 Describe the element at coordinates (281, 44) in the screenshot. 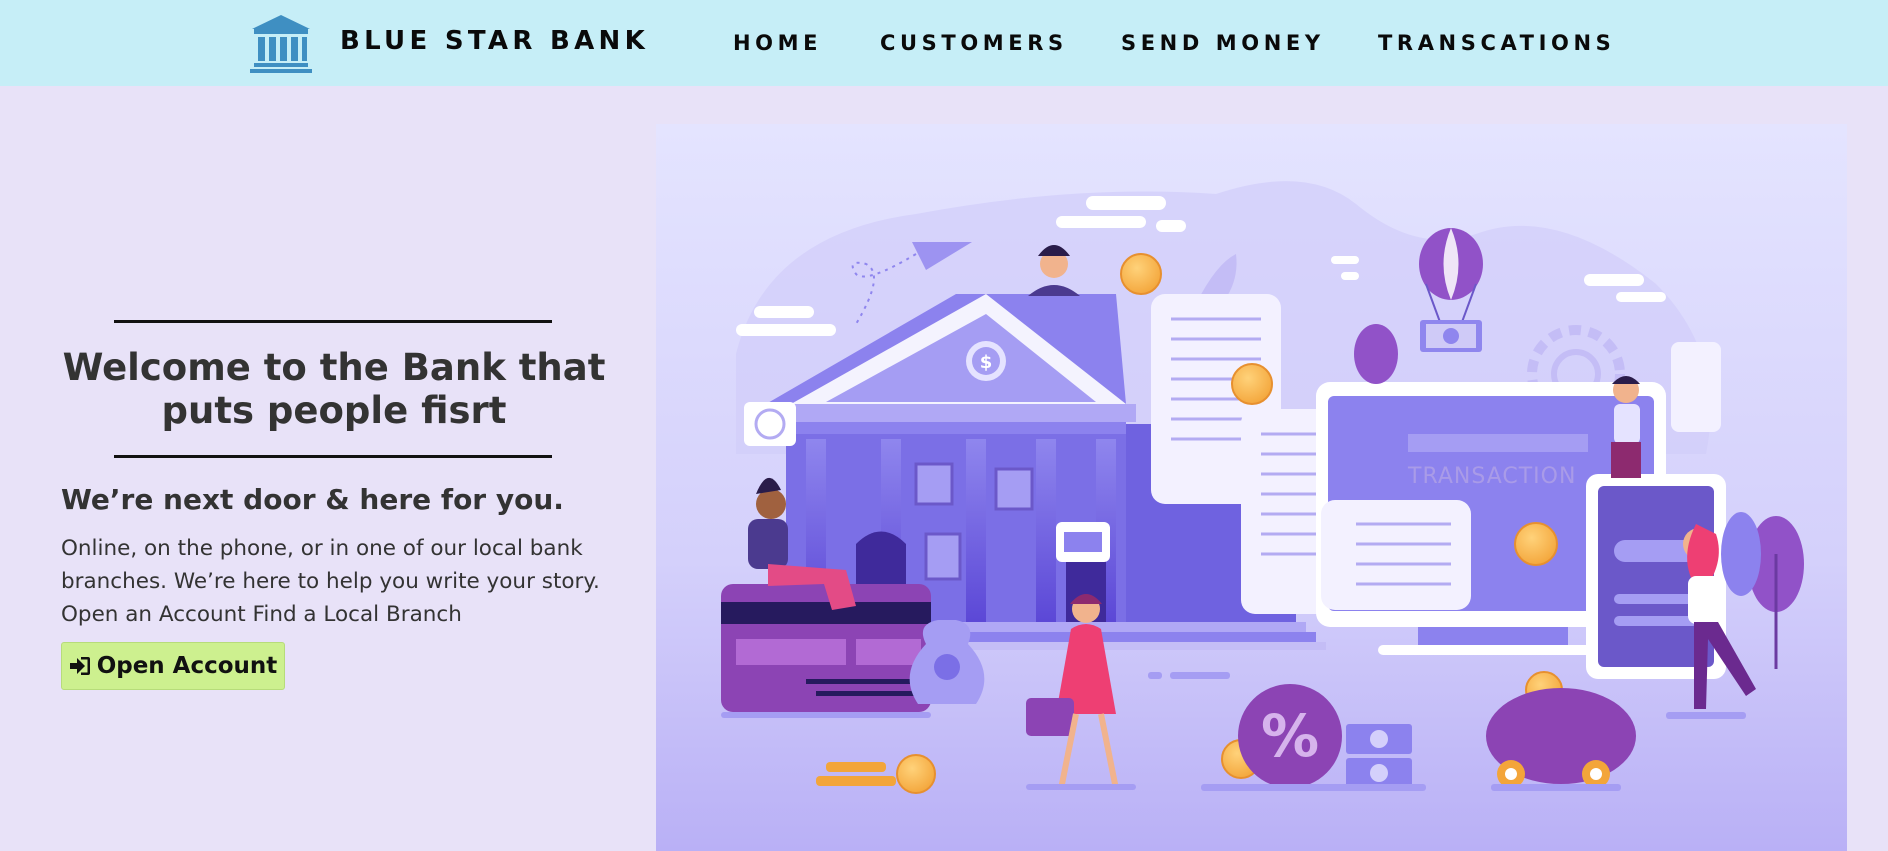

I see `bank-building-icon` at that location.